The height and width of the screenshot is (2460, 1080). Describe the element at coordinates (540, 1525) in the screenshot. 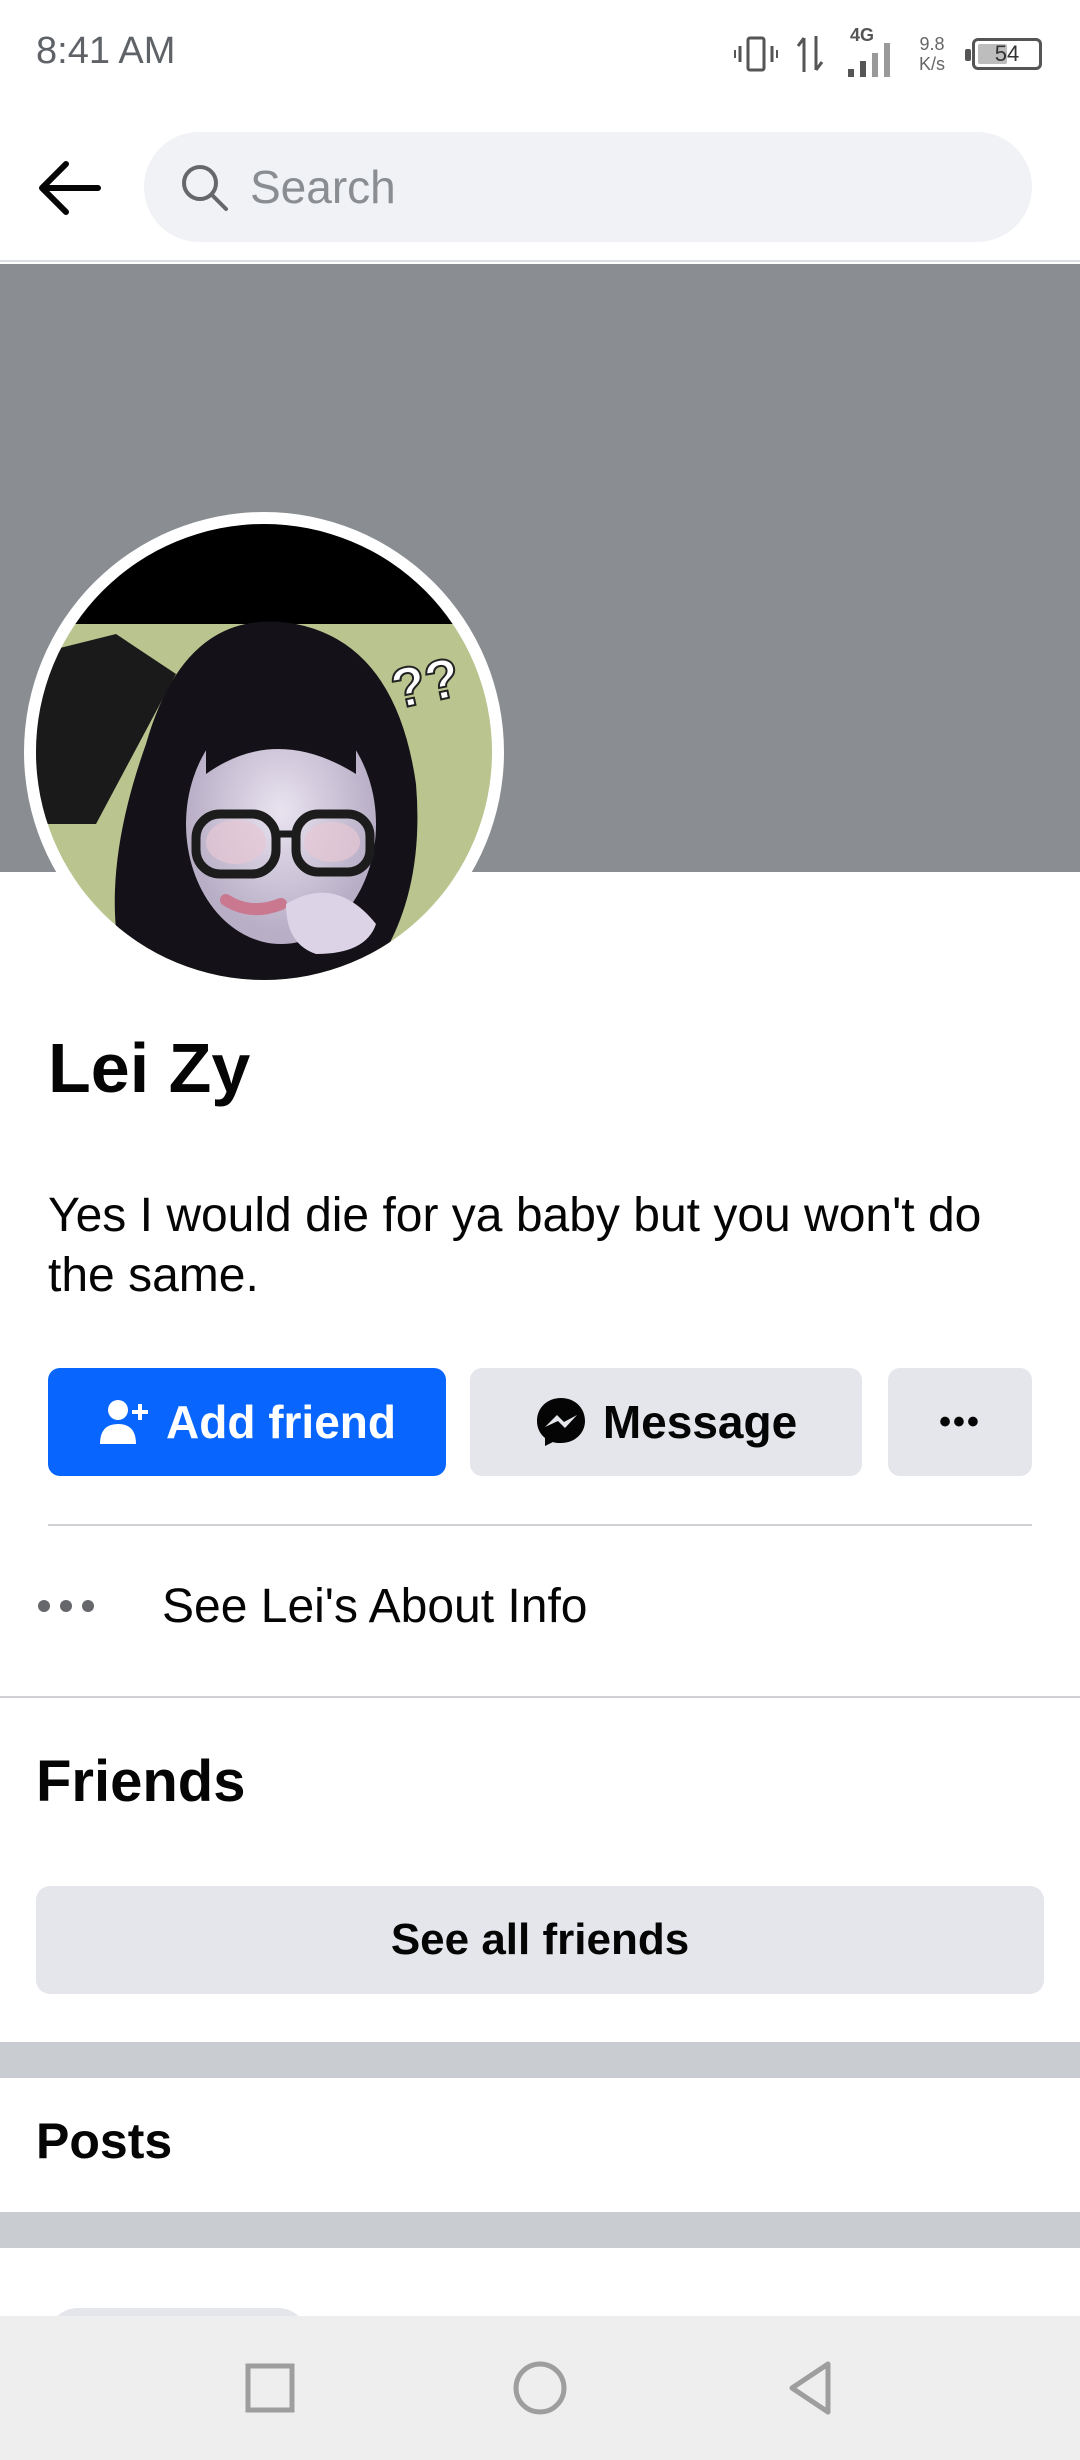

I see `divider` at that location.